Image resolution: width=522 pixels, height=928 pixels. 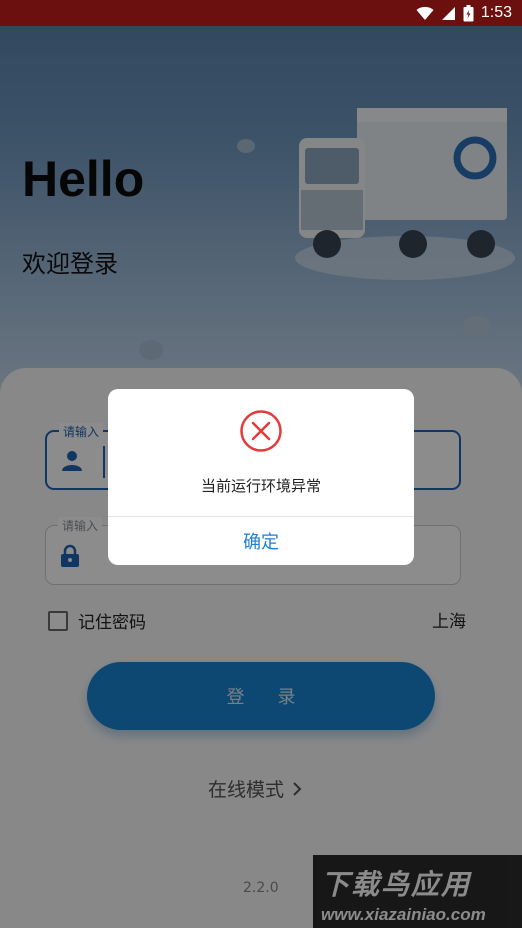 I want to click on status-bar: 1:53, so click(x=261, y=13).